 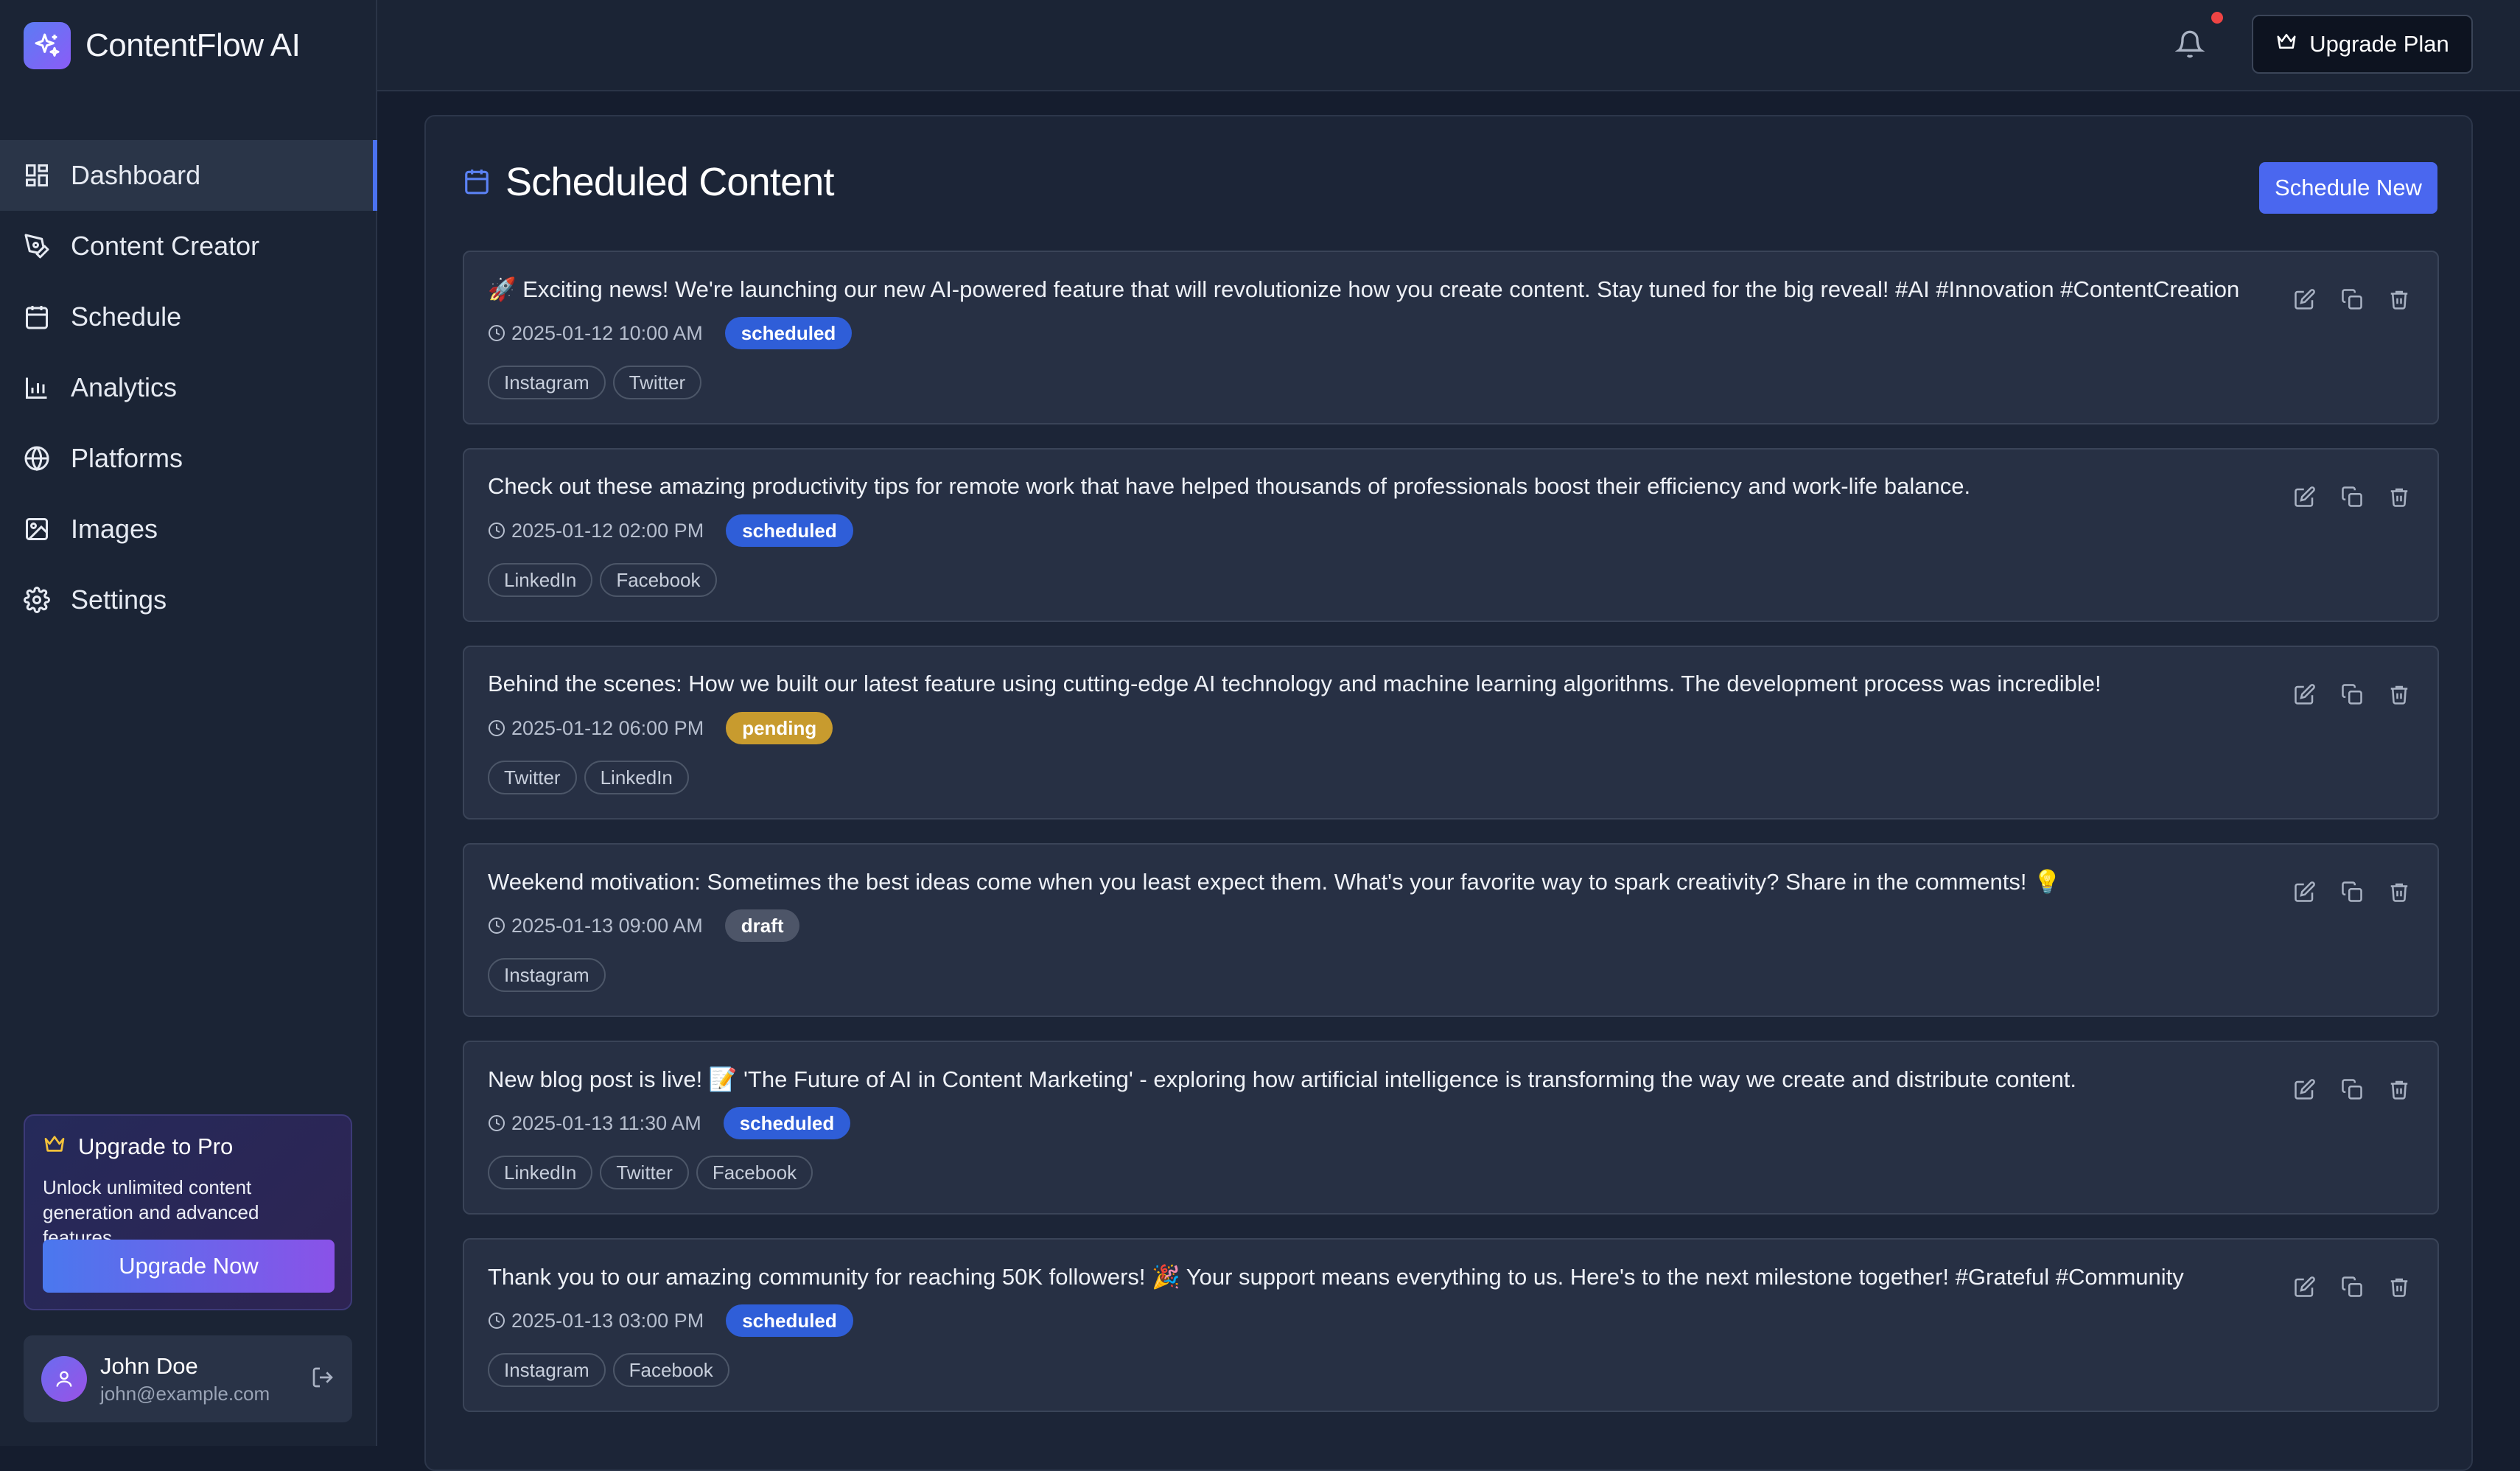 I want to click on user-email: john@example.com, so click(x=185, y=1393).